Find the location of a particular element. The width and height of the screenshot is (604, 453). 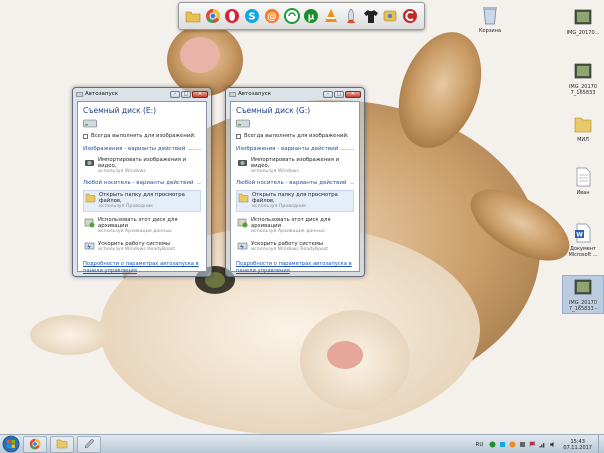

system-clock: 15:43 07.11.2017 is located at coordinates (577, 445).